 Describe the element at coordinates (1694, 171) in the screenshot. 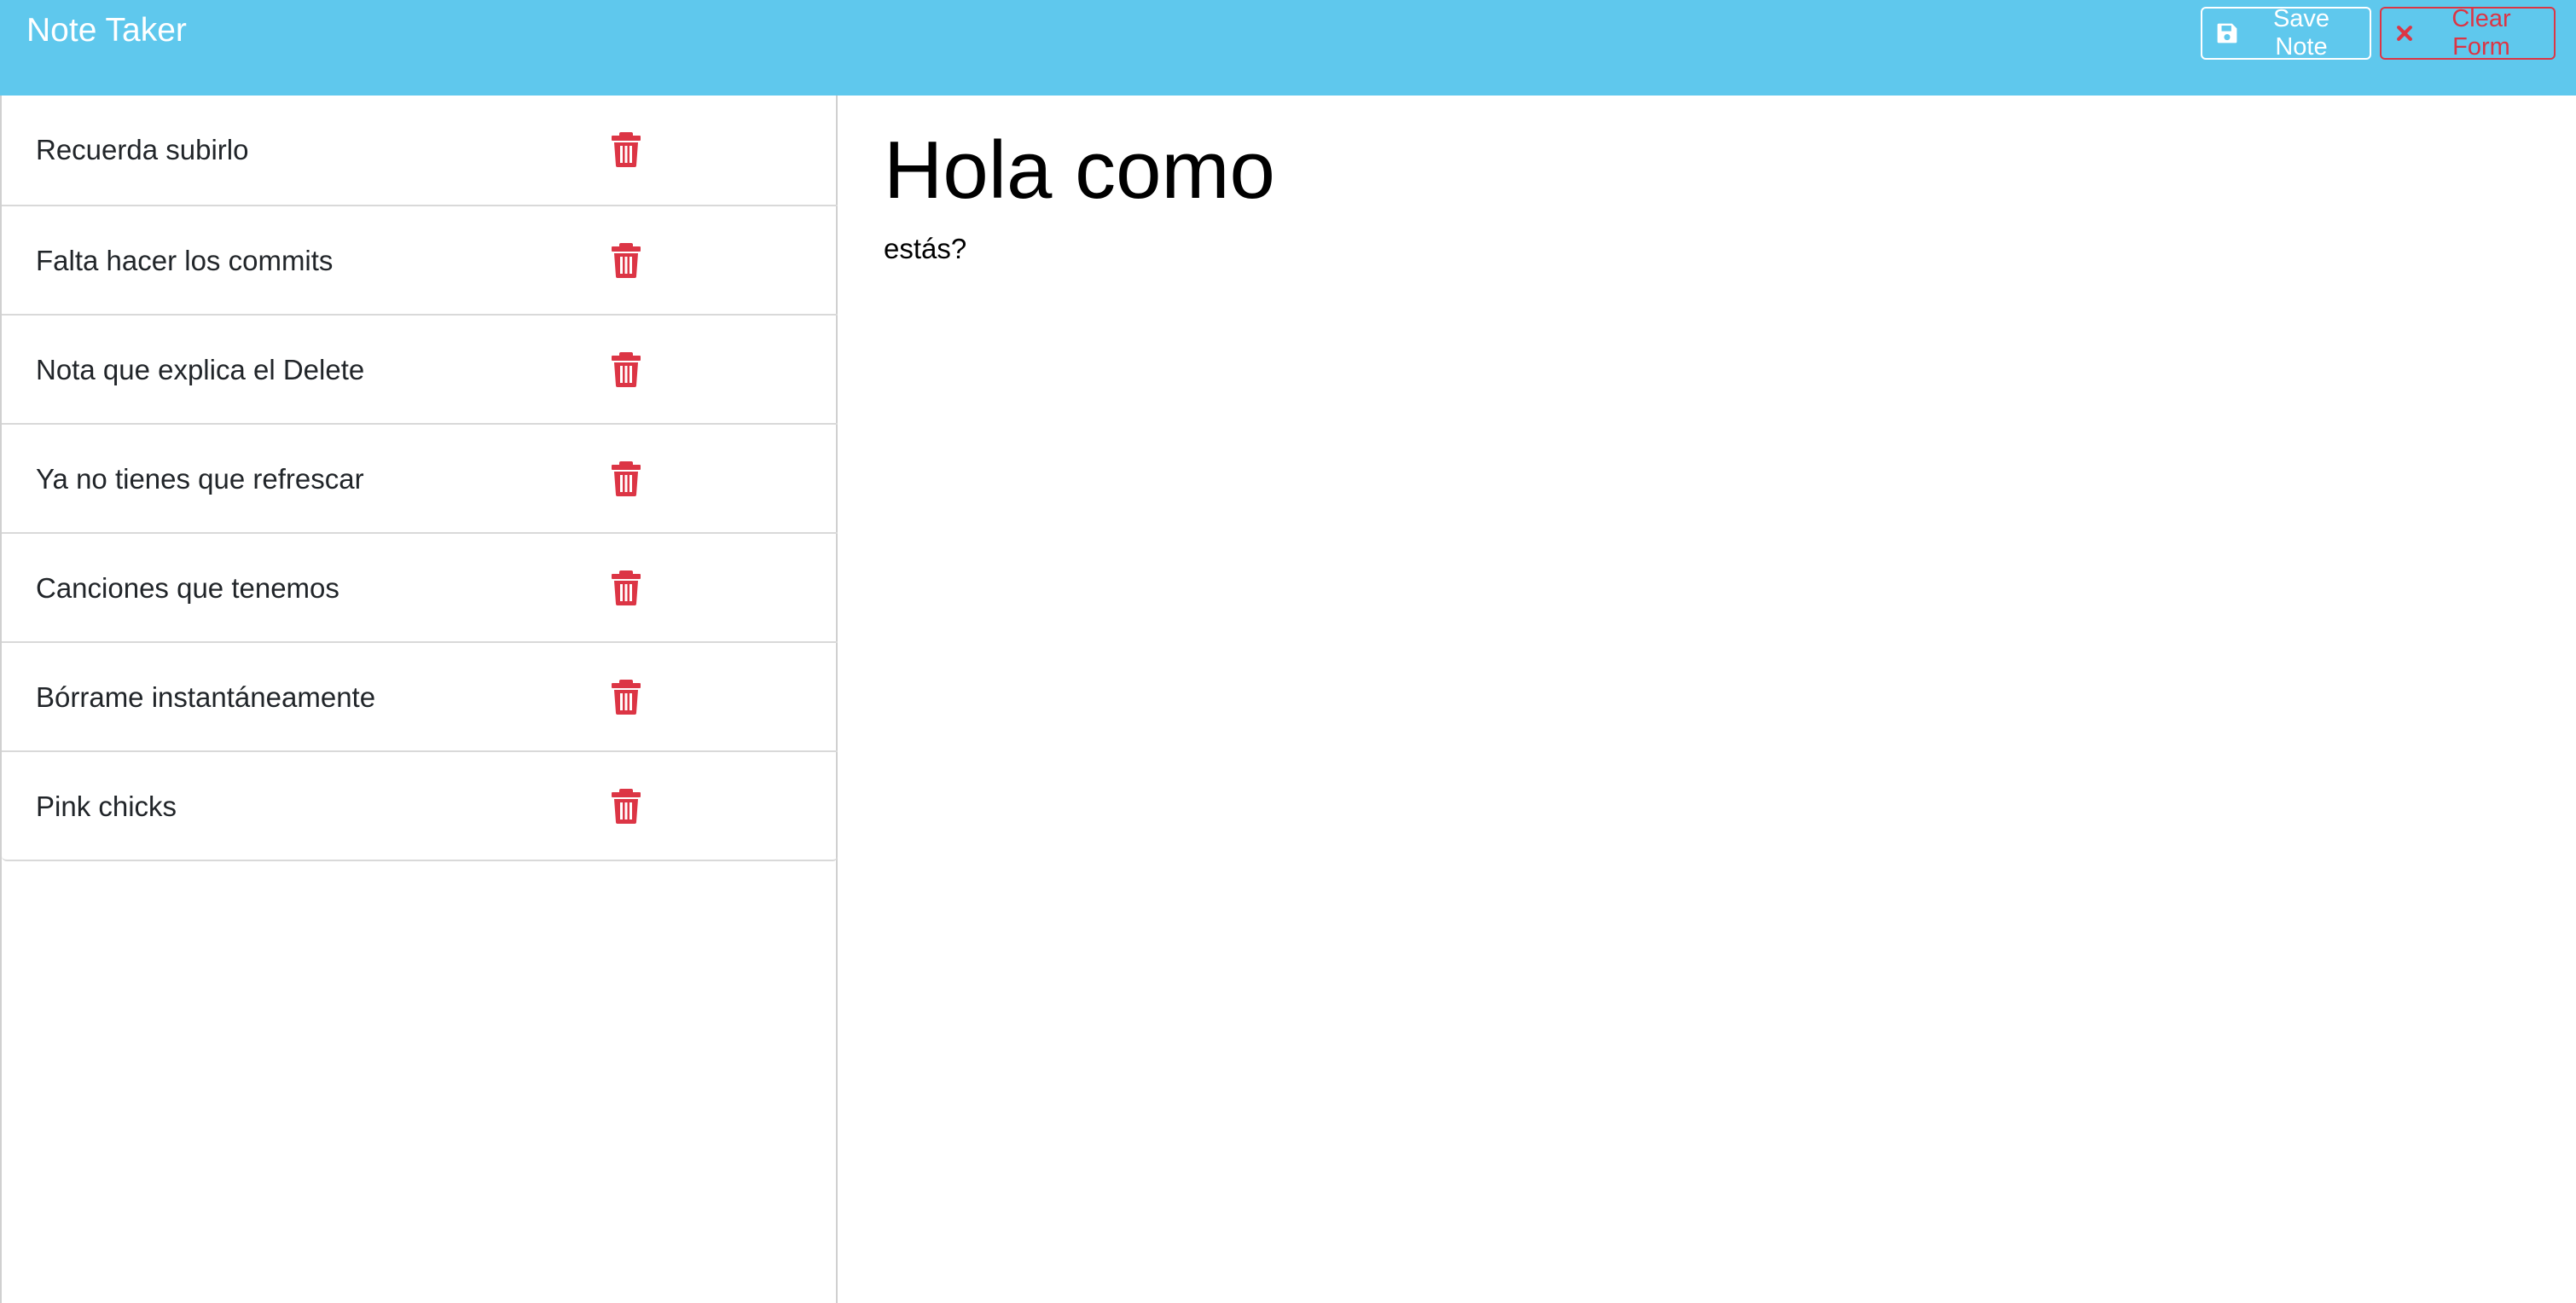

I see `note-title-field: Hola como` at that location.